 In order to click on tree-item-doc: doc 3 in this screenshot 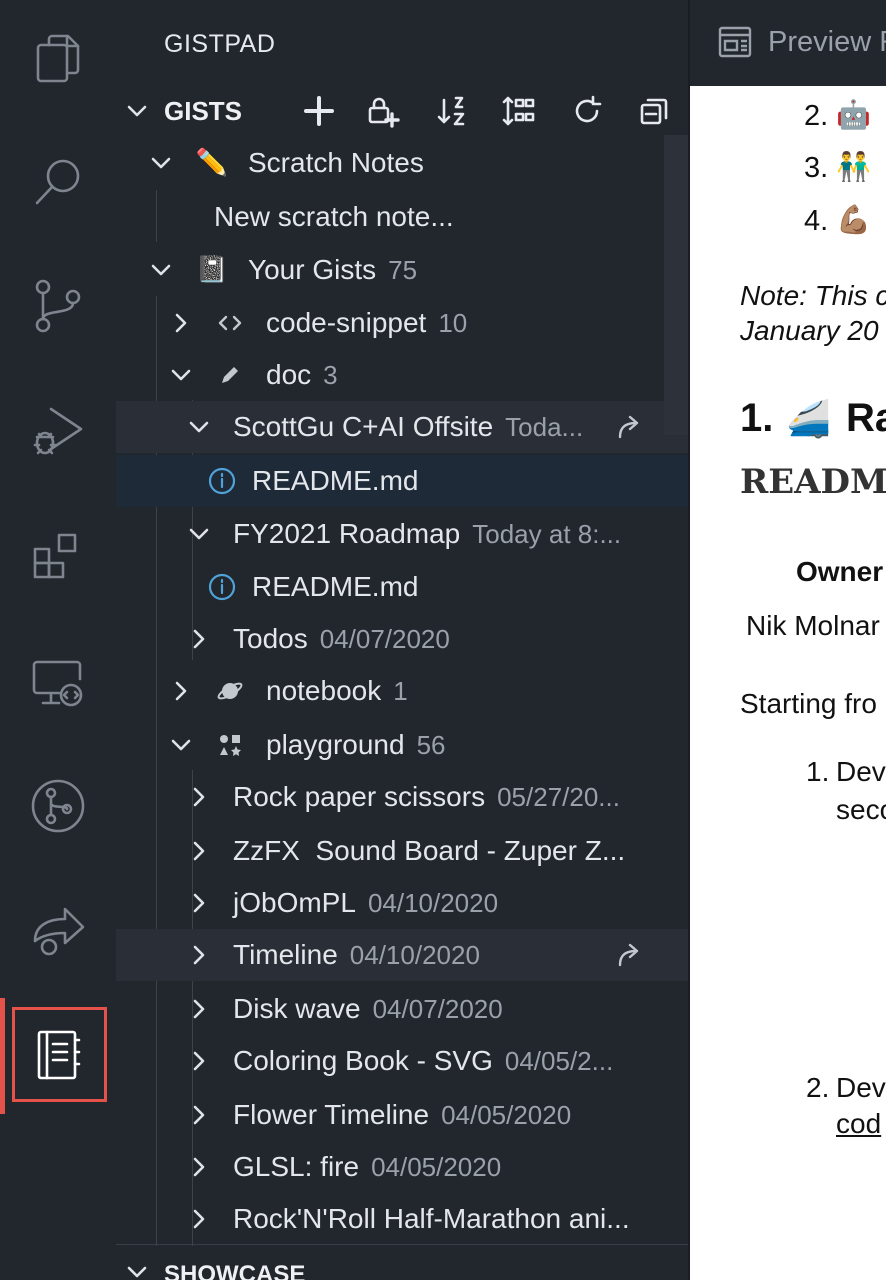, I will do `click(402, 375)`.